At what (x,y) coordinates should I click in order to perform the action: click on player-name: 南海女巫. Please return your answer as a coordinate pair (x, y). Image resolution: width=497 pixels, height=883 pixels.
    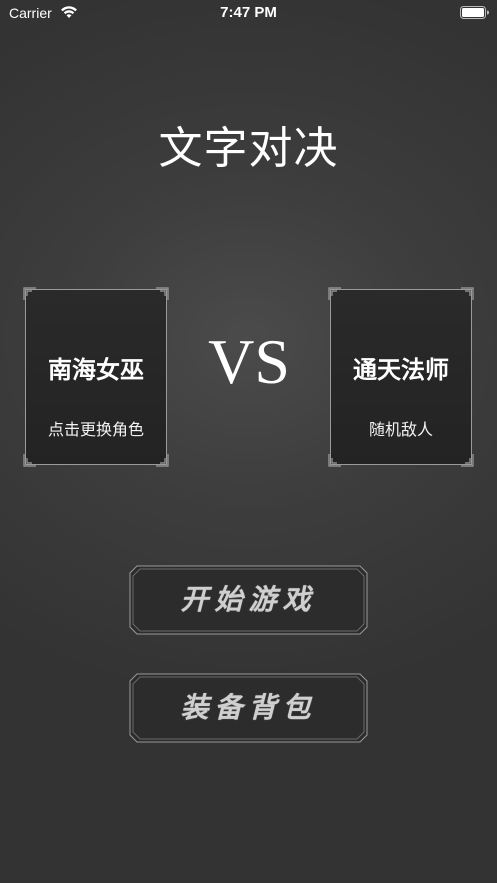
    Looking at the image, I should click on (96, 370).